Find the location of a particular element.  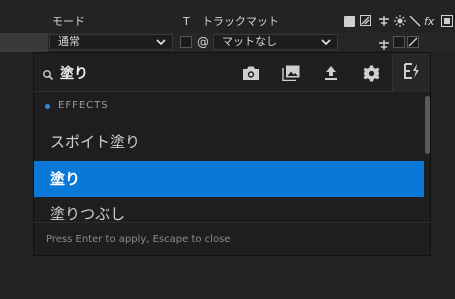

collapse-switch-icon is located at coordinates (384, 23).